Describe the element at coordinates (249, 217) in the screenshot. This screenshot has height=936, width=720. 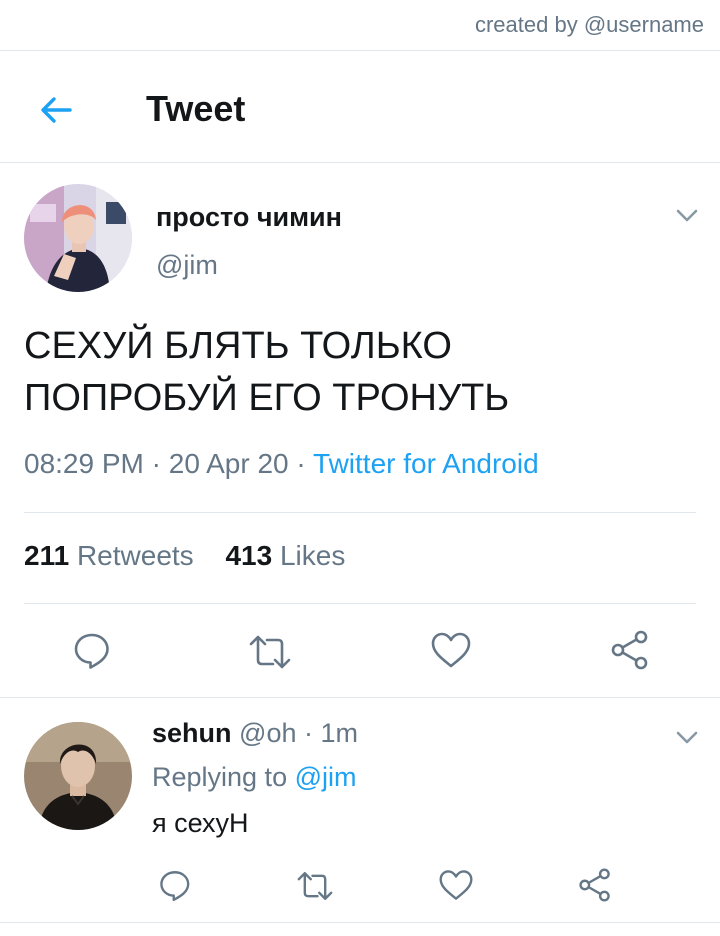
I see `author-name: просто чимин` at that location.